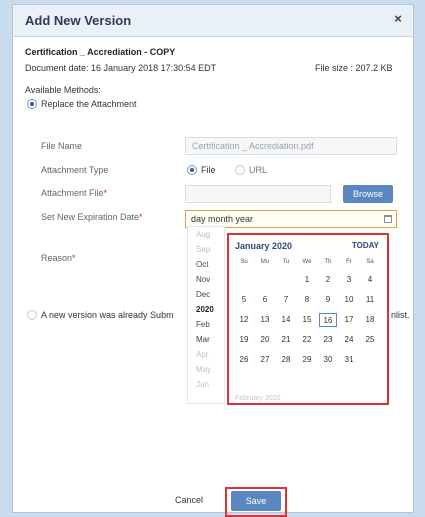 This screenshot has height=517, width=425. I want to click on calendar-day: 8, so click(307, 300).